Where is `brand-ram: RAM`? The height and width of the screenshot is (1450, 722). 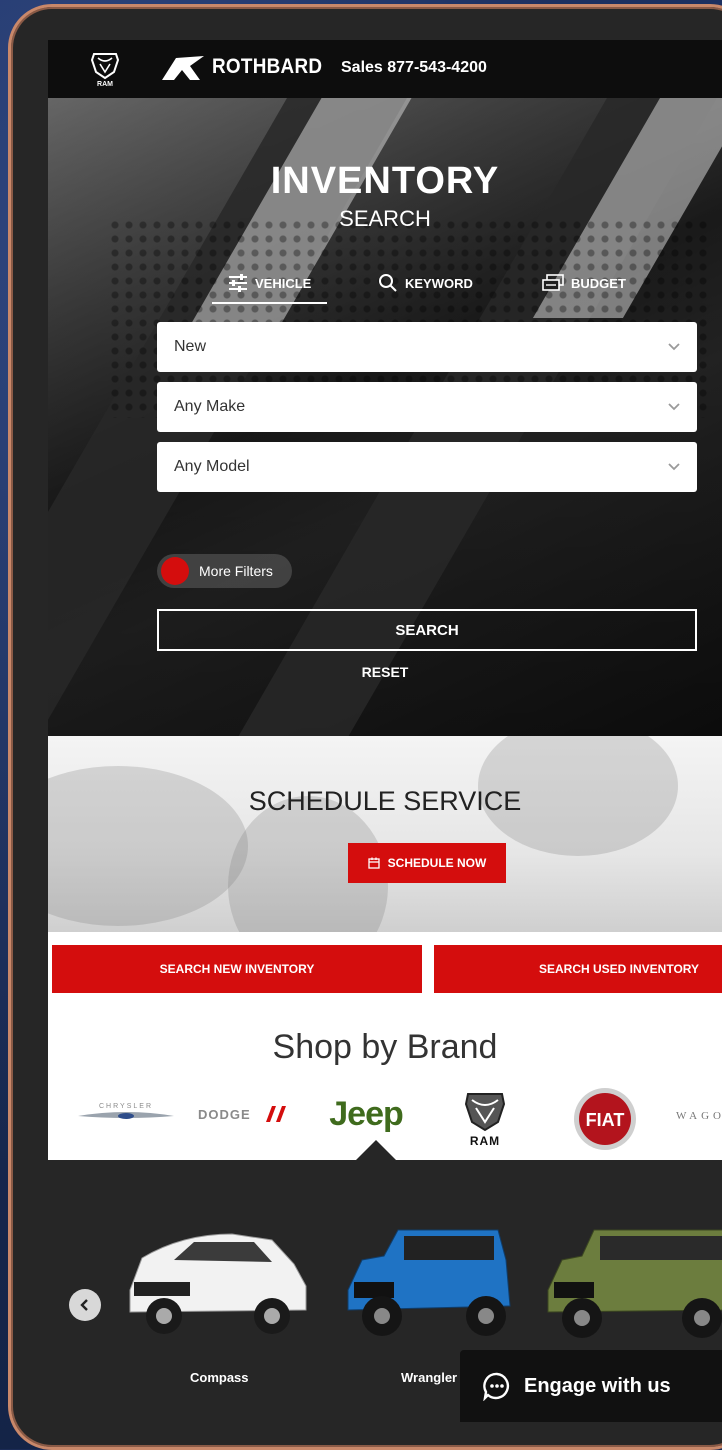 brand-ram: RAM is located at coordinates (485, 1120).